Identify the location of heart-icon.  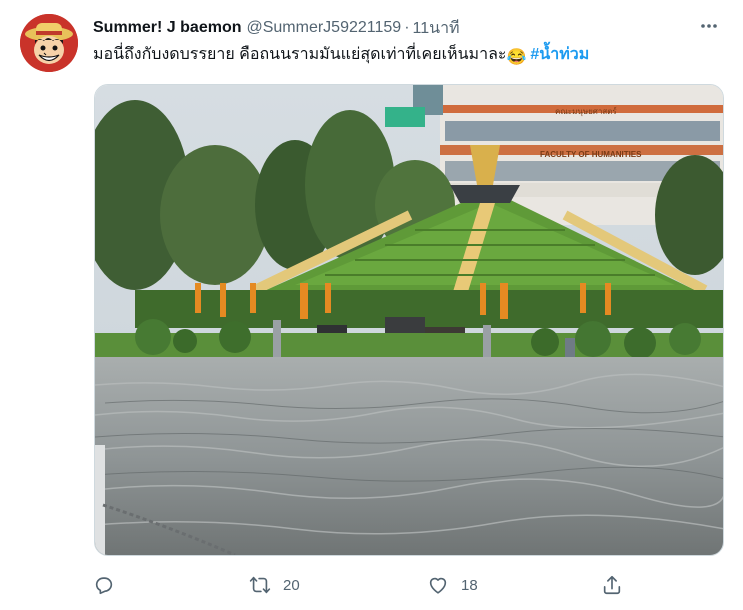
(438, 585).